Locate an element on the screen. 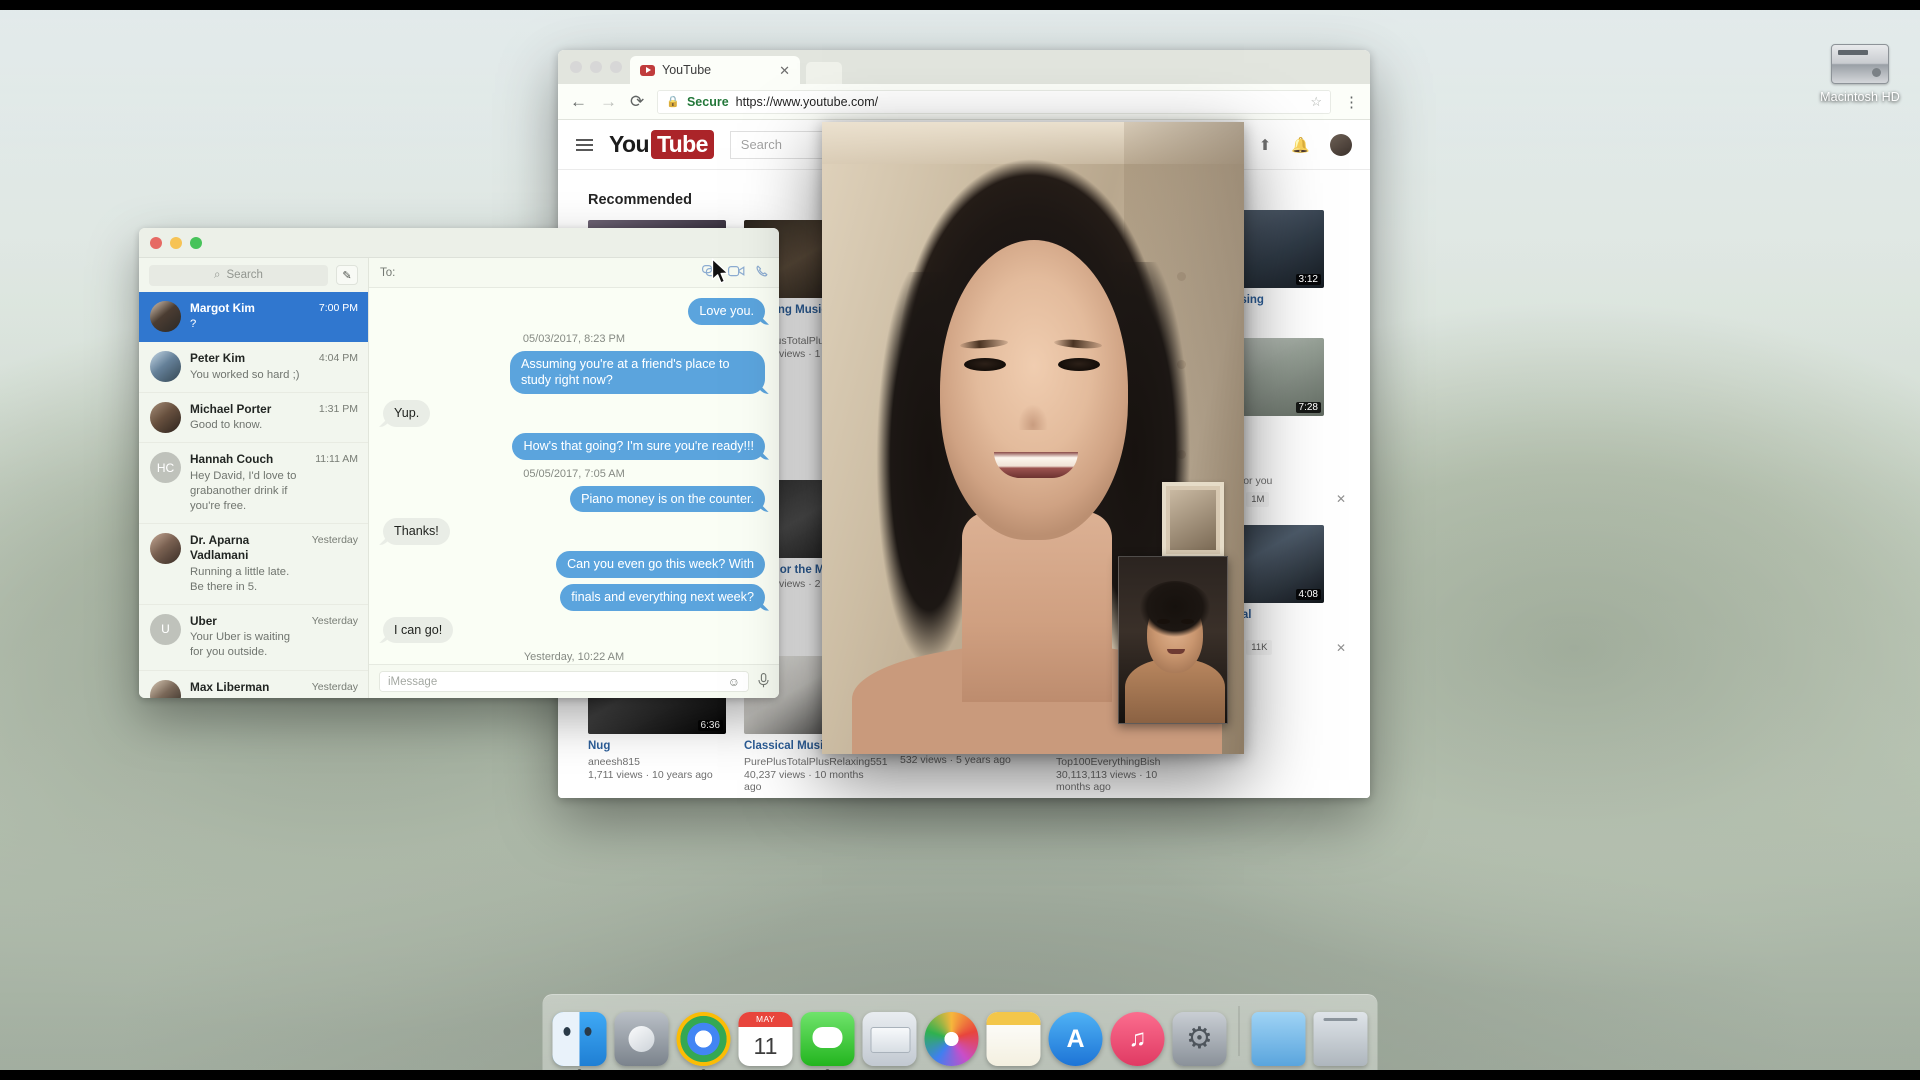  account-avatar is located at coordinates (1341, 144).